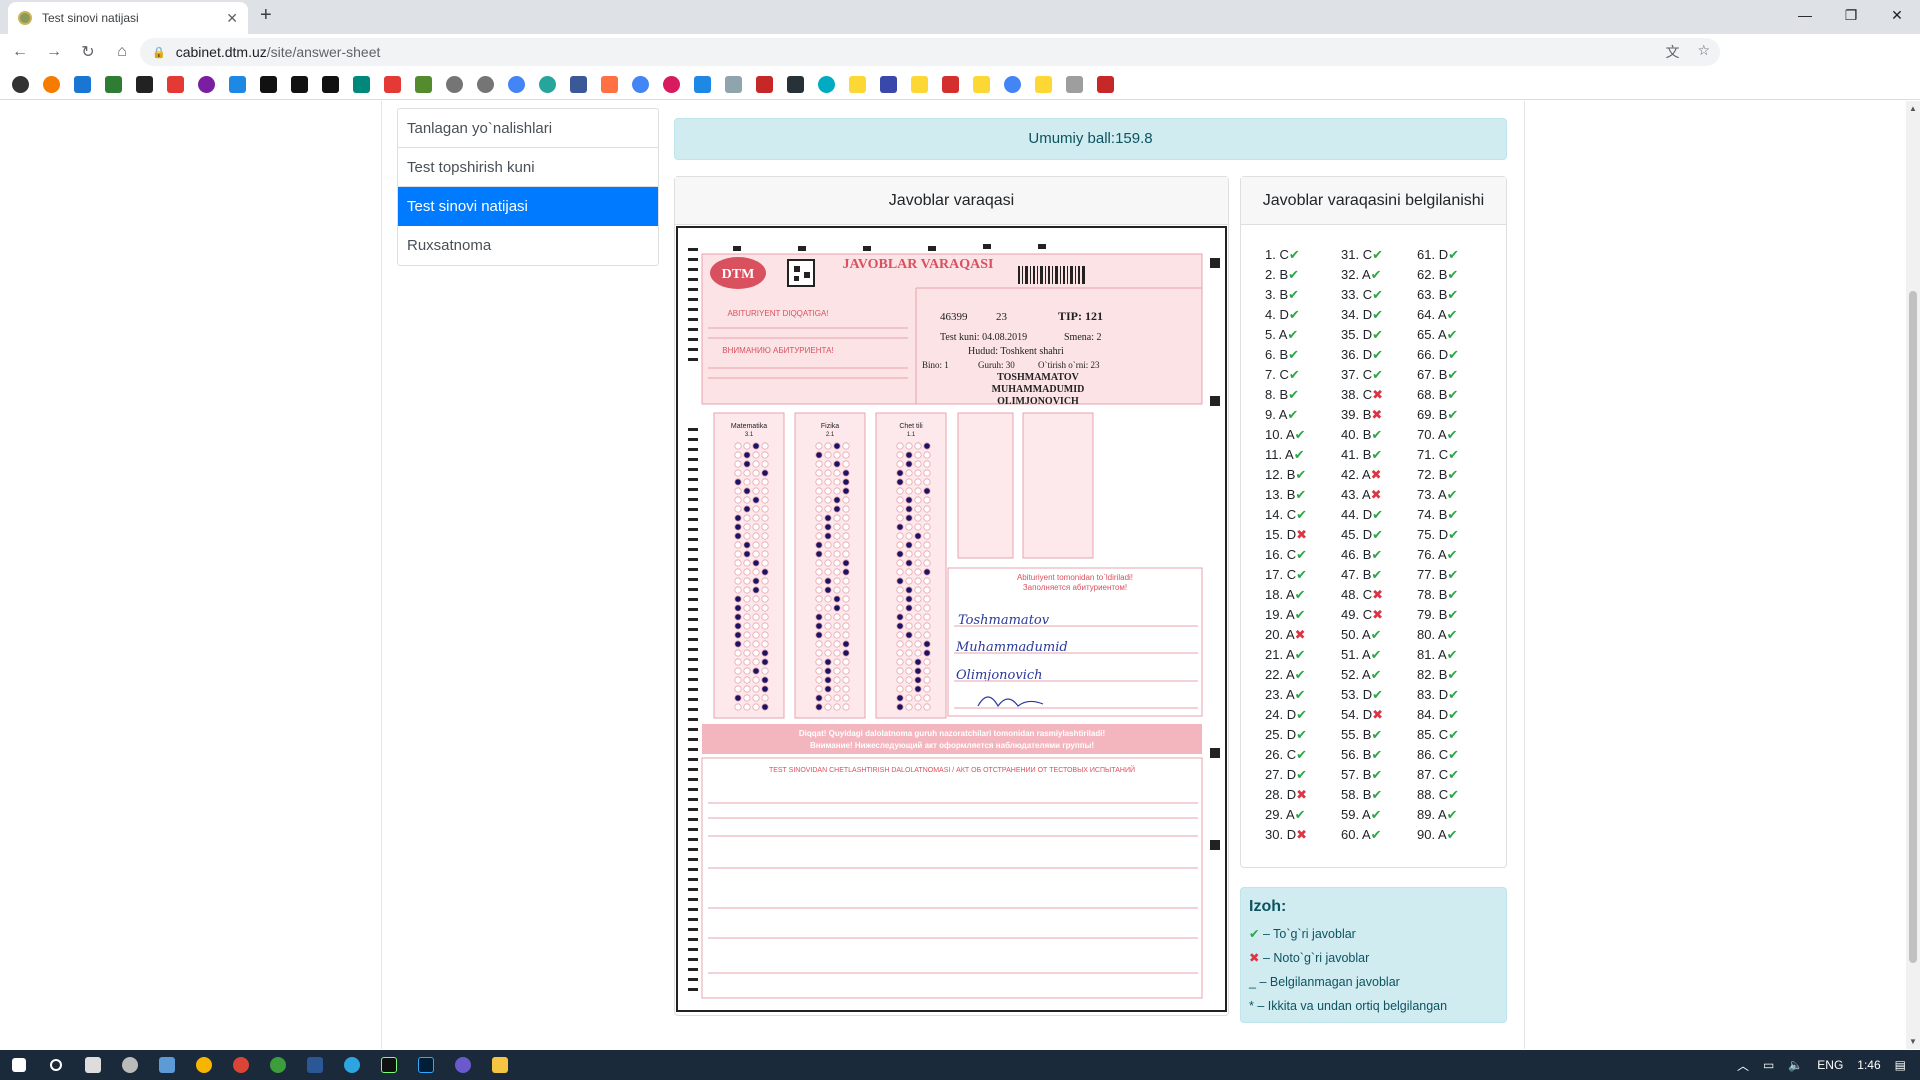  Describe the element at coordinates (1795, 1065) in the screenshot. I see `volume-icon: 🔈` at that location.